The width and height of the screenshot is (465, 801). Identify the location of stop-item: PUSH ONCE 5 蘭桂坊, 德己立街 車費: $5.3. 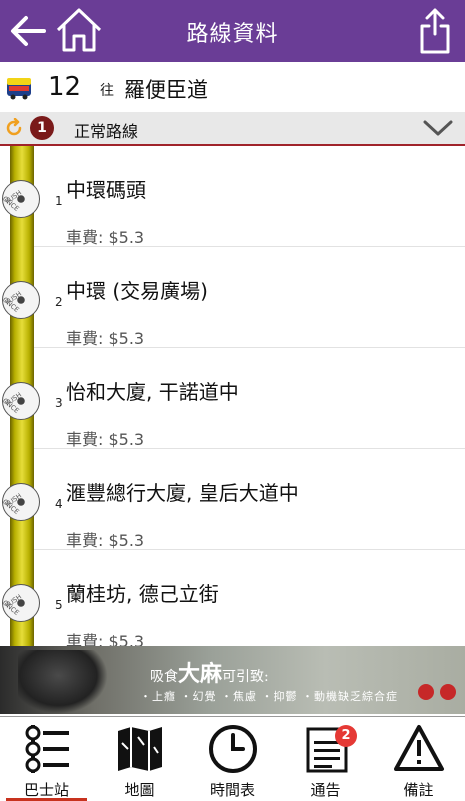
(232, 598).